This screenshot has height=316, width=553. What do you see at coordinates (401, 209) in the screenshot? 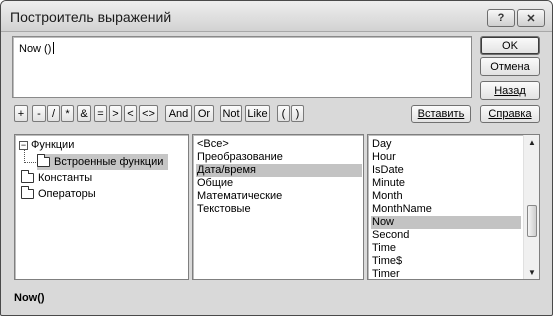
I see `list-item: MonthName` at bounding box center [401, 209].